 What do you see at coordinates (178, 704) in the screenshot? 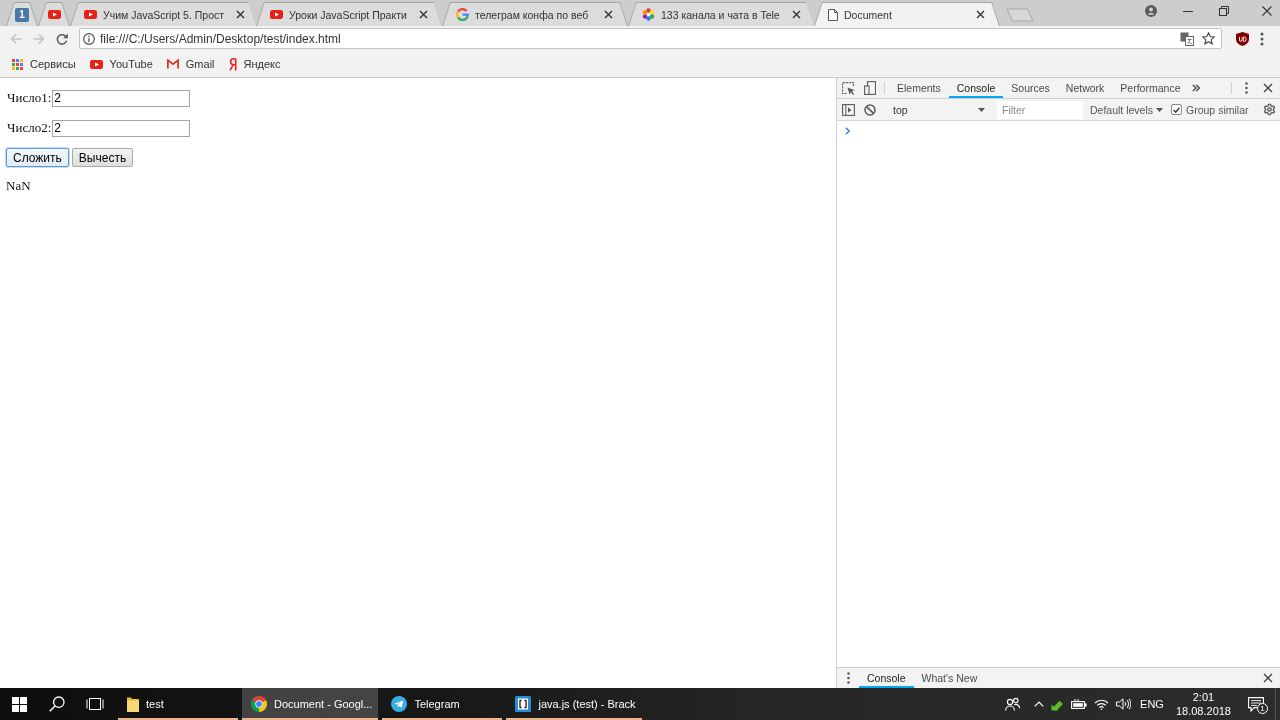
I see `taskbar-app: test` at bounding box center [178, 704].